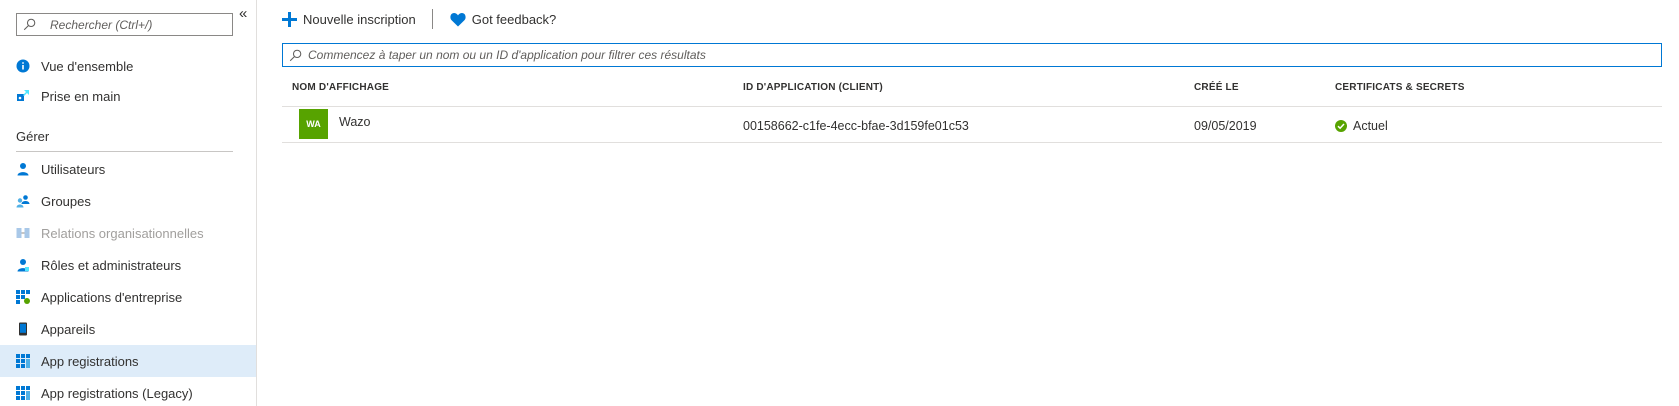 Image resolution: width=1679 pixels, height=406 pixels. What do you see at coordinates (66, 201) in the screenshot?
I see `sidebar-item-label: Groupes` at bounding box center [66, 201].